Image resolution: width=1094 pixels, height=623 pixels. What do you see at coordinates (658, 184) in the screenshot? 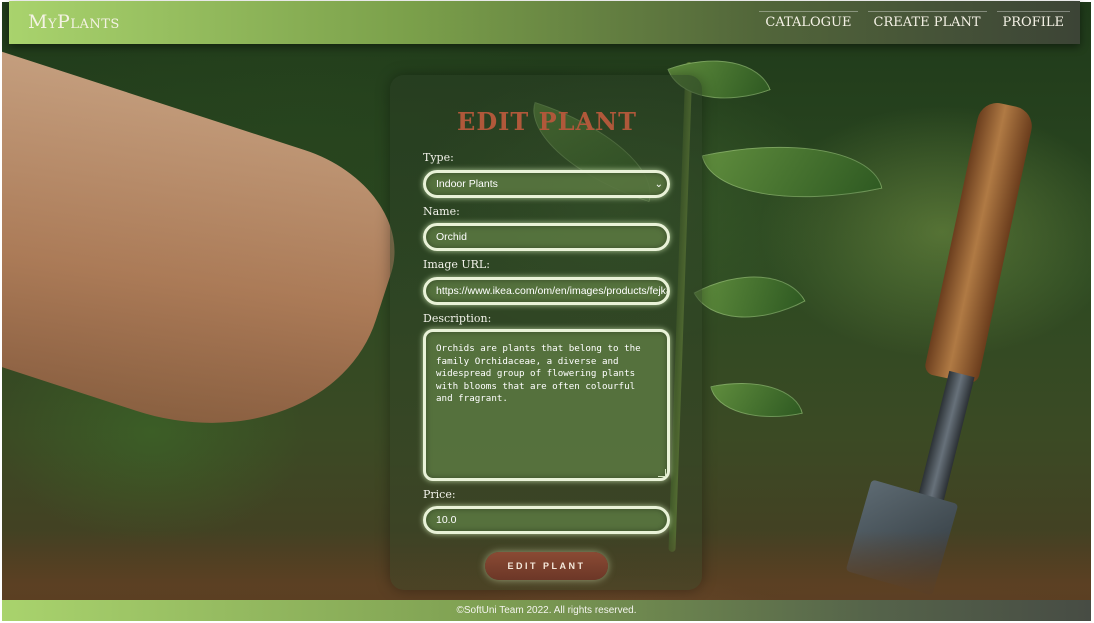
I see `chevron-down-icon: ⌄` at bounding box center [658, 184].